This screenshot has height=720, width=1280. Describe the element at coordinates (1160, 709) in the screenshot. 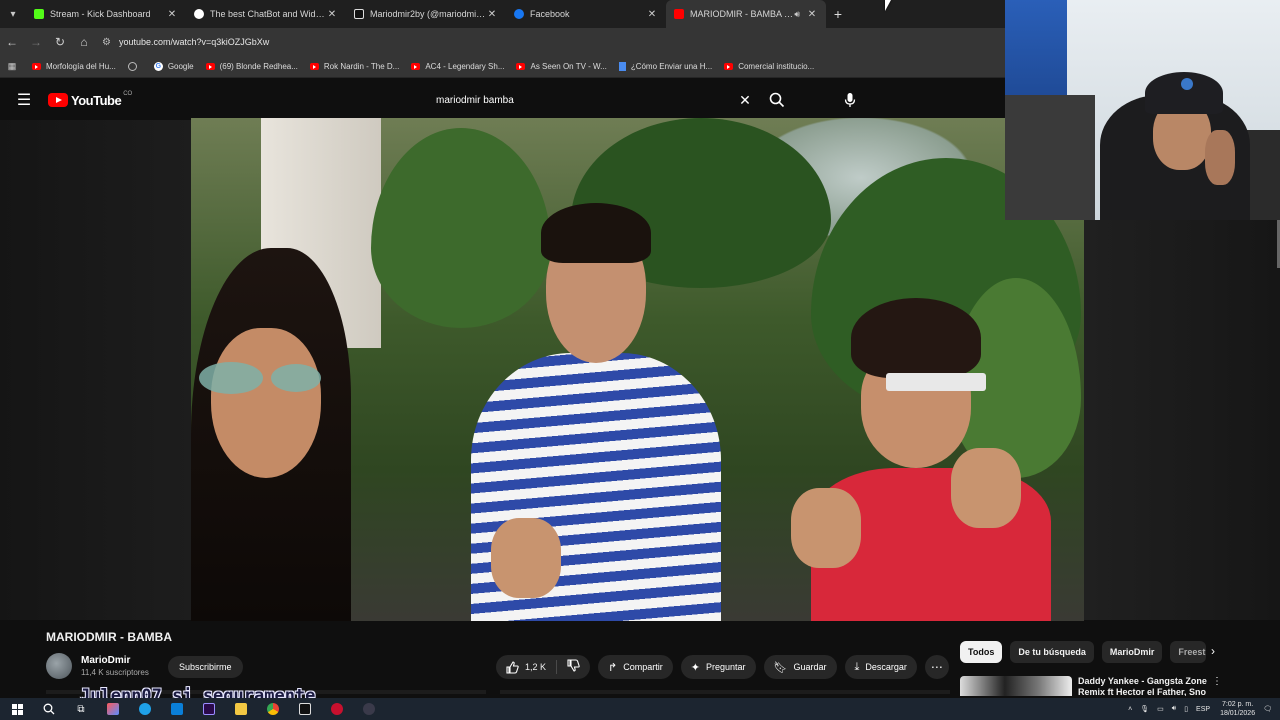

I see `network-icon: ▭` at that location.